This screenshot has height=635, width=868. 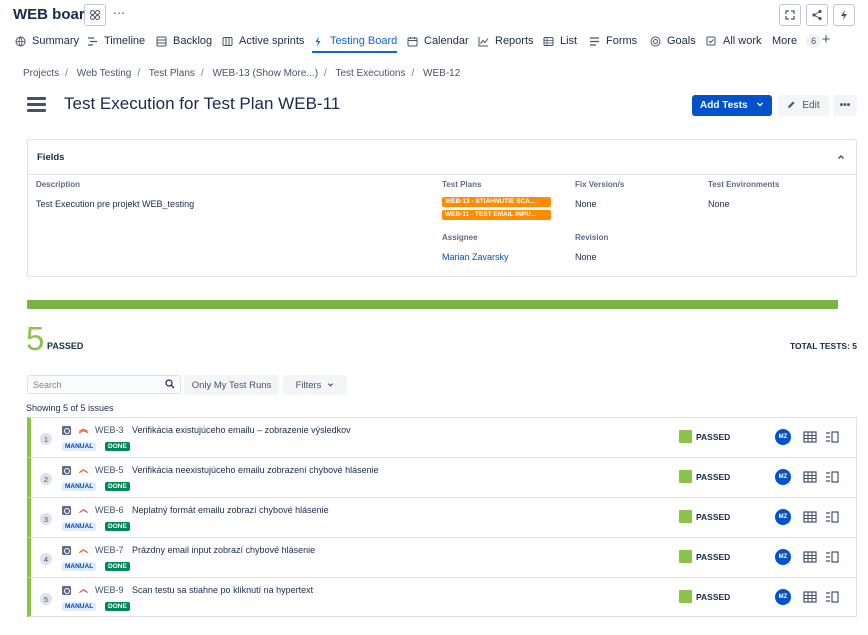 I want to click on tab-timeline: Timeline, so click(x=115, y=41).